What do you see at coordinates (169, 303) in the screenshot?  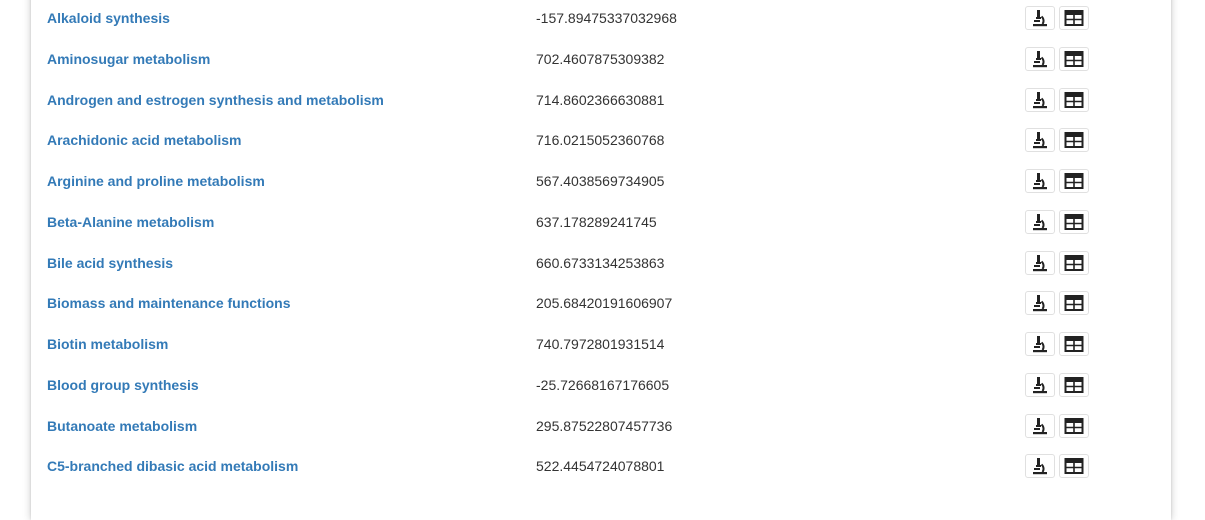 I see `pathway-link: Biomass and maintenance functions` at bounding box center [169, 303].